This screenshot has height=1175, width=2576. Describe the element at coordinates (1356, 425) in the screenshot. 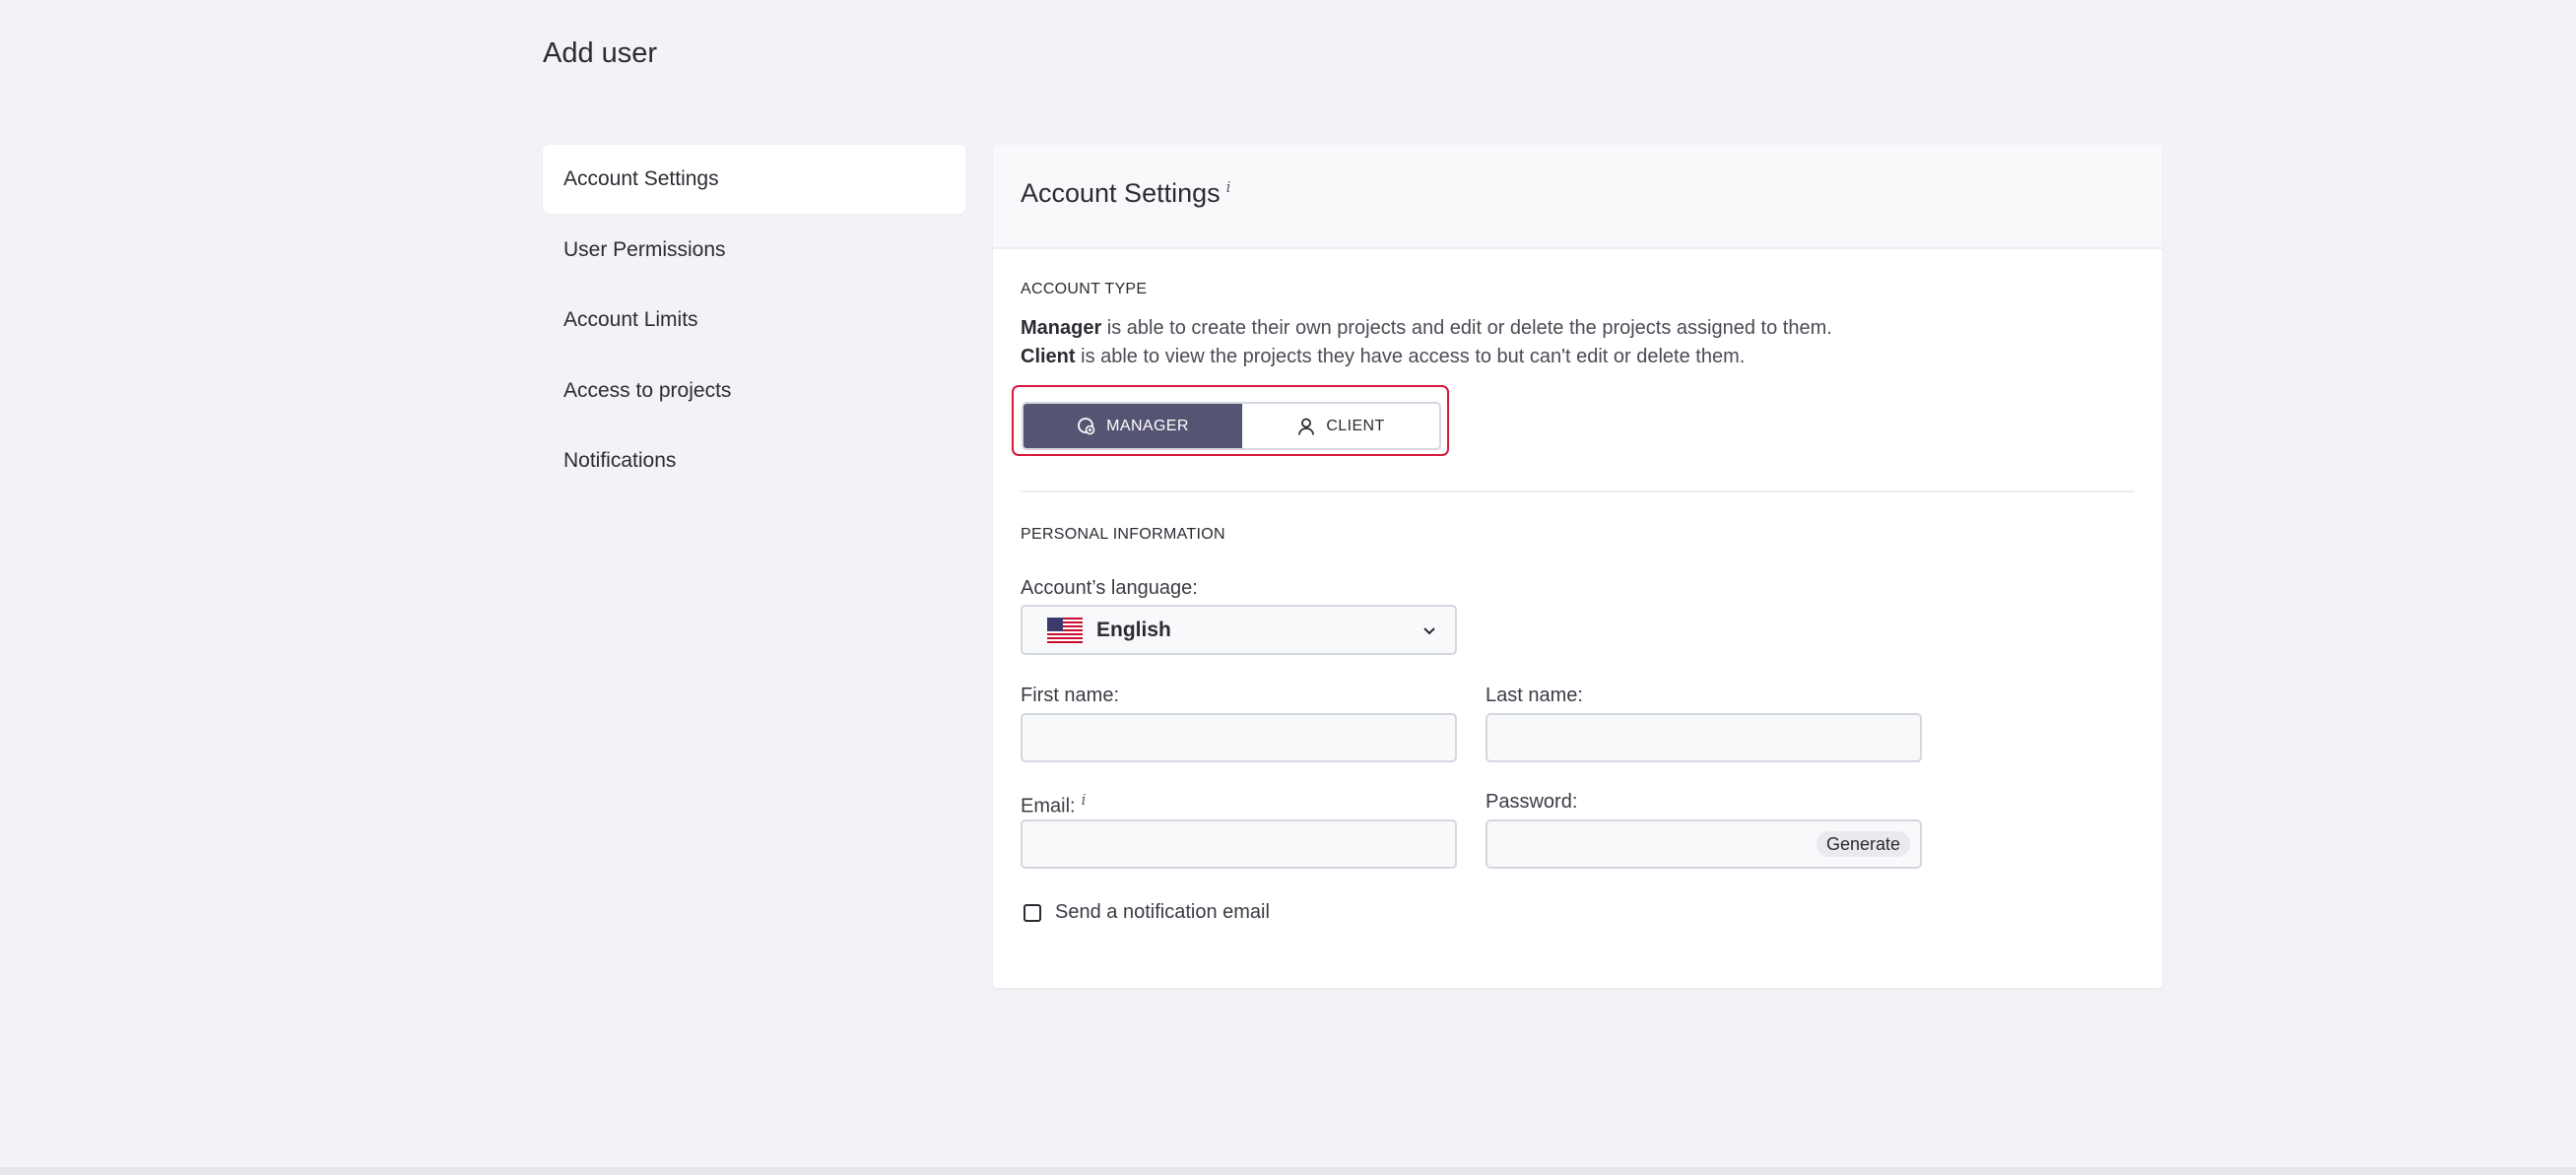

I see `client-option-label: CLIENT` at that location.